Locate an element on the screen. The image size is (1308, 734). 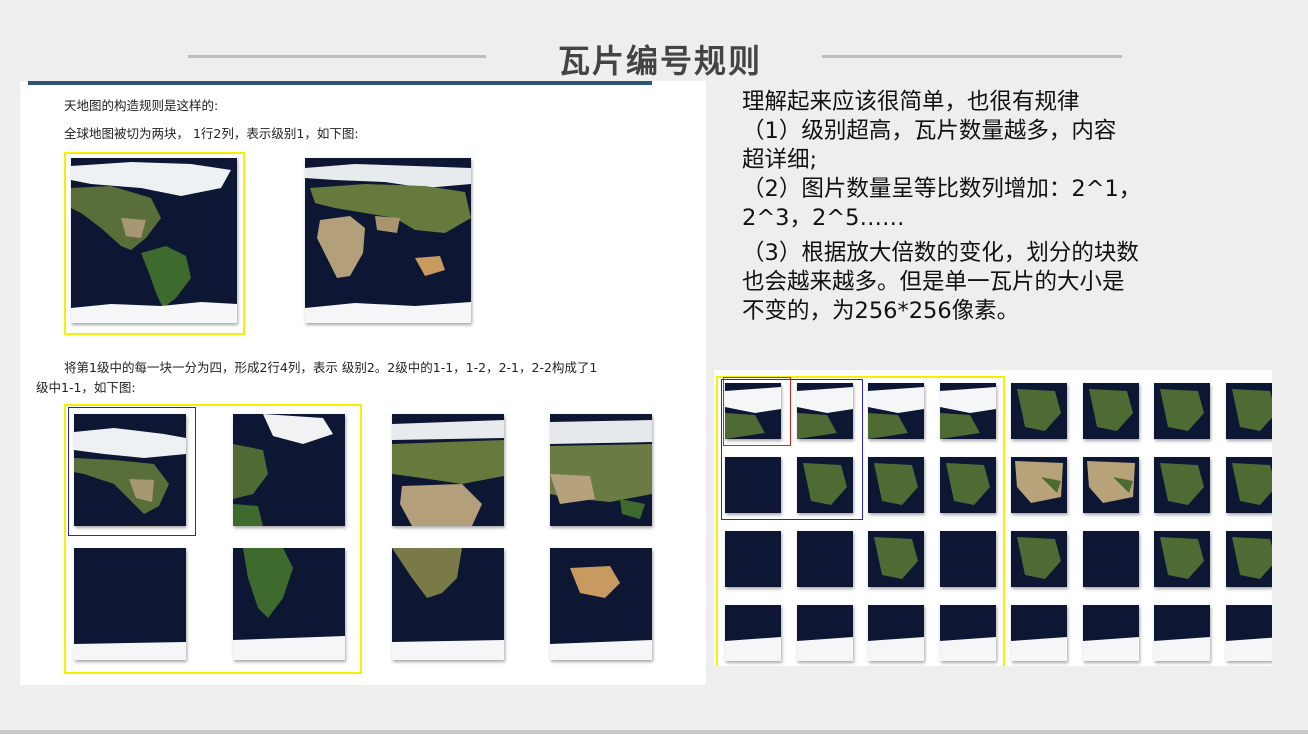
level2-tile-r2c3 is located at coordinates (448, 604).